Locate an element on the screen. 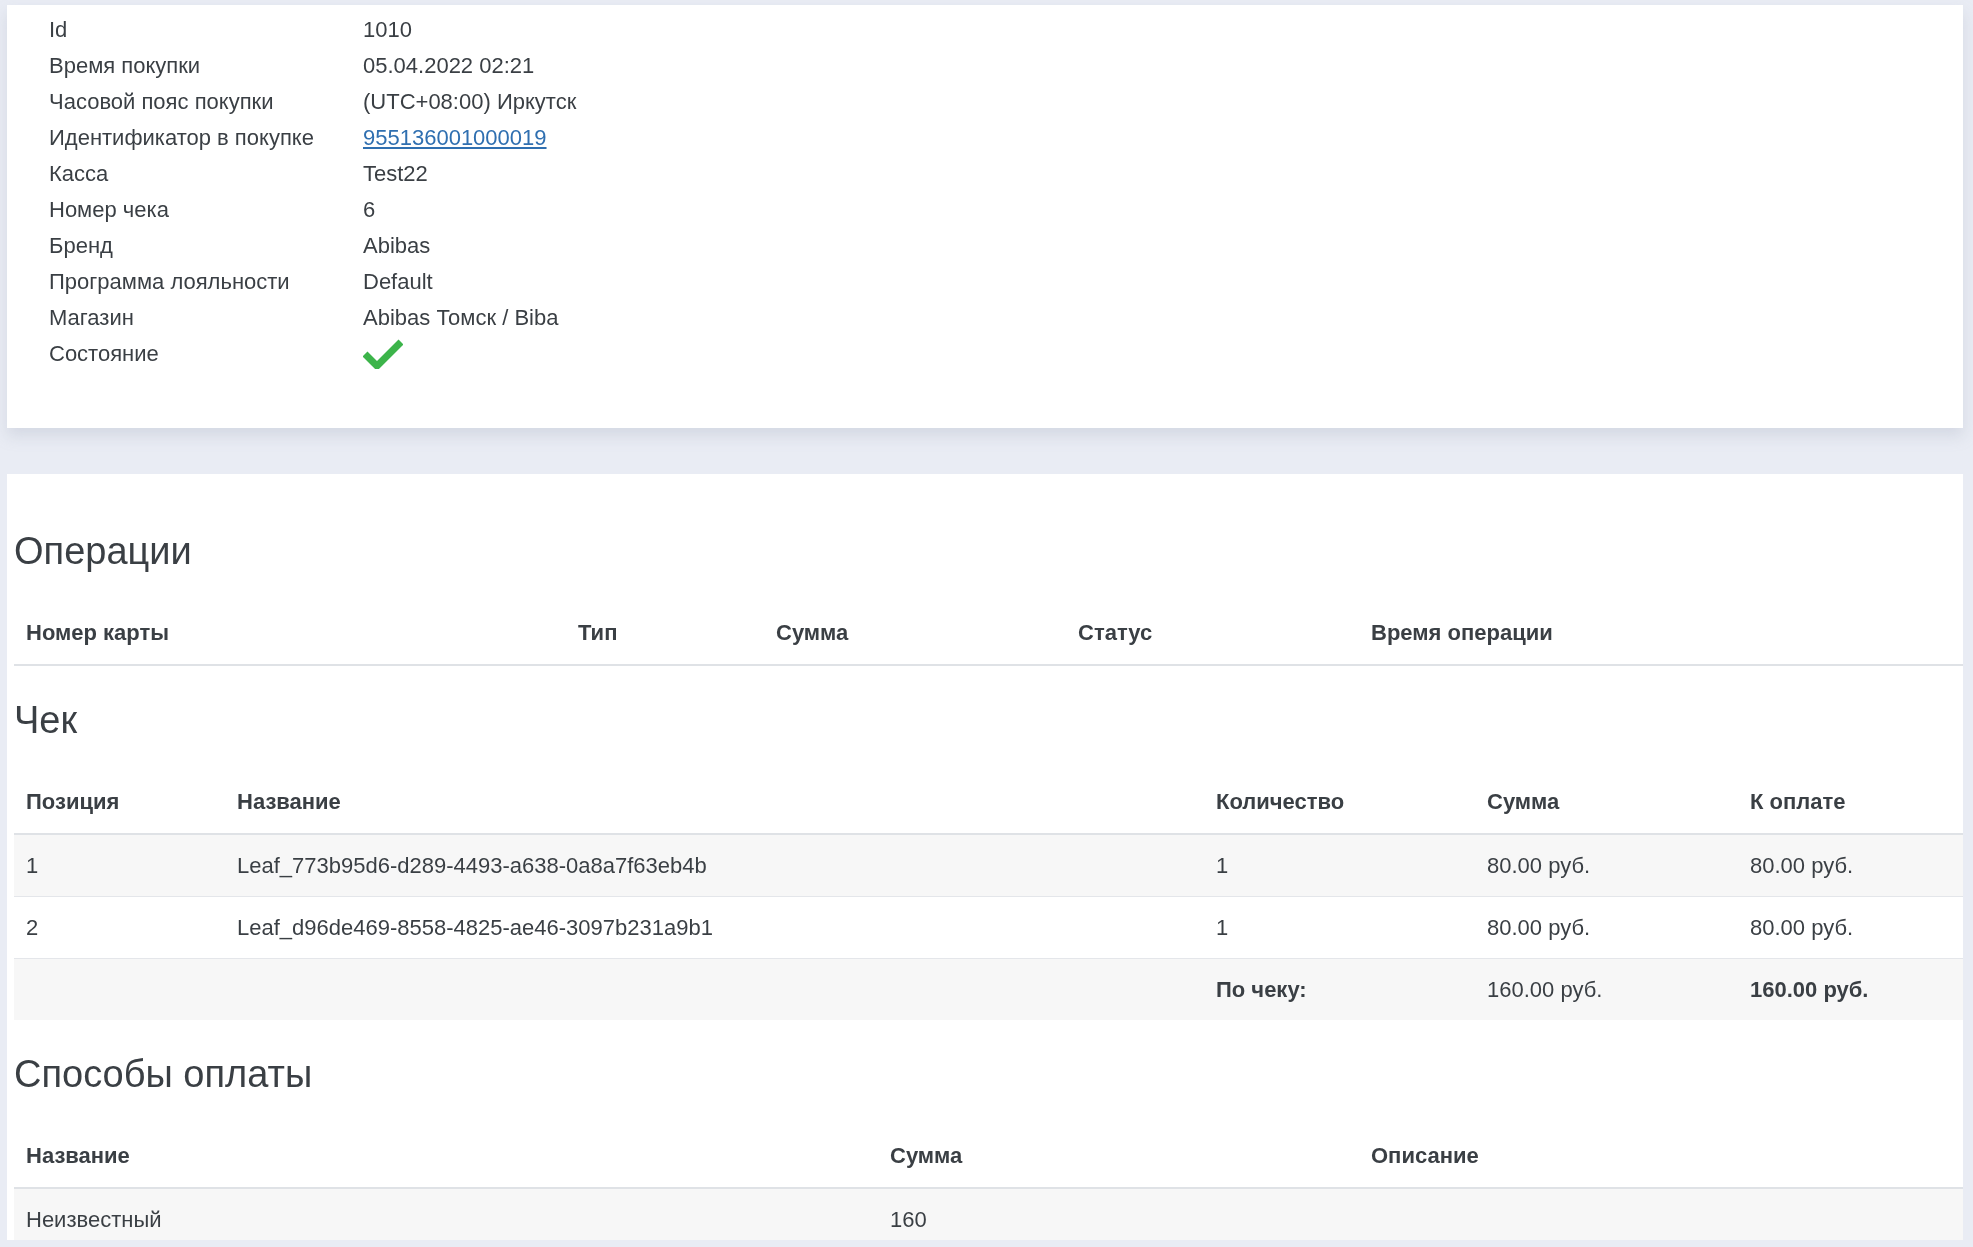 The image size is (1973, 1247). field-label: Состояние is located at coordinates (104, 354).